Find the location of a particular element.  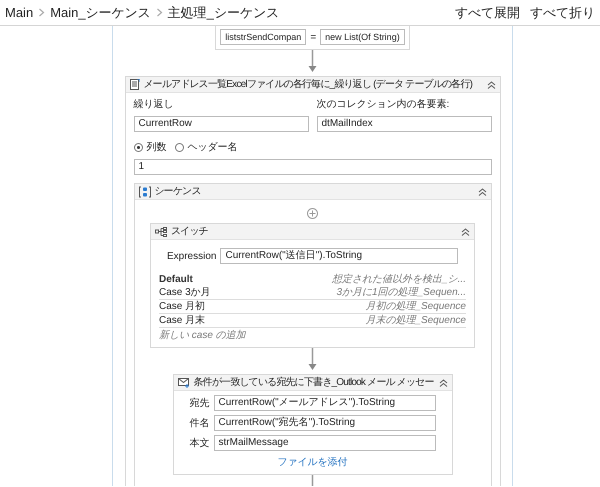

switch-icon is located at coordinates (161, 231).